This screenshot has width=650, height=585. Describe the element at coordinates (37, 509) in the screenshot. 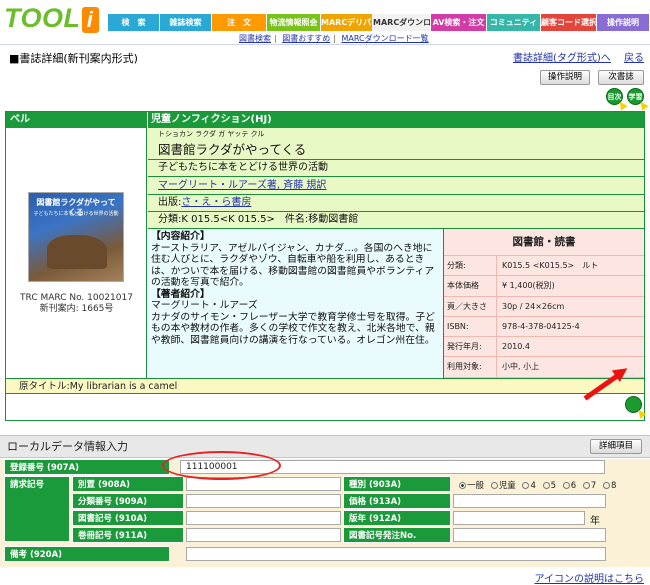

I see `request-label: 請求記号` at that location.